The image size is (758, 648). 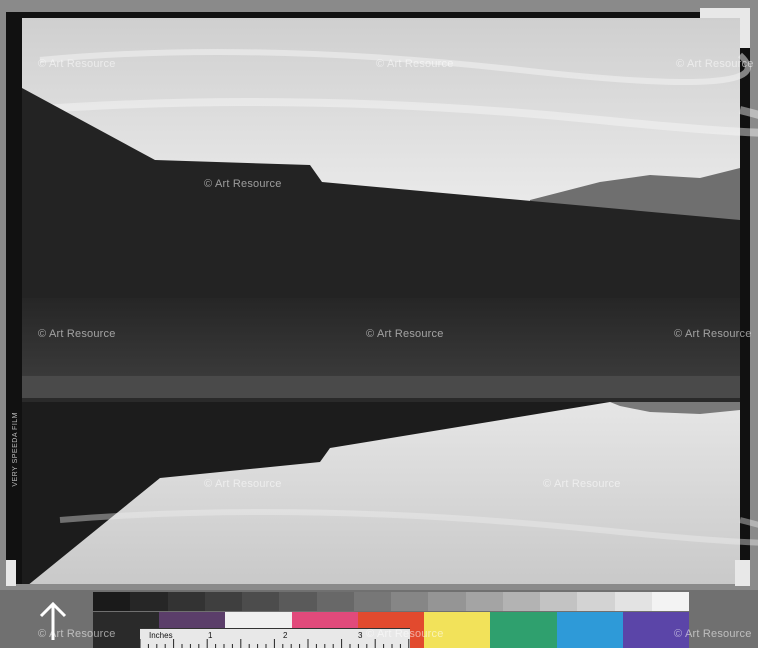 What do you see at coordinates (381, 388) in the screenshot?
I see `shoreline` at bounding box center [381, 388].